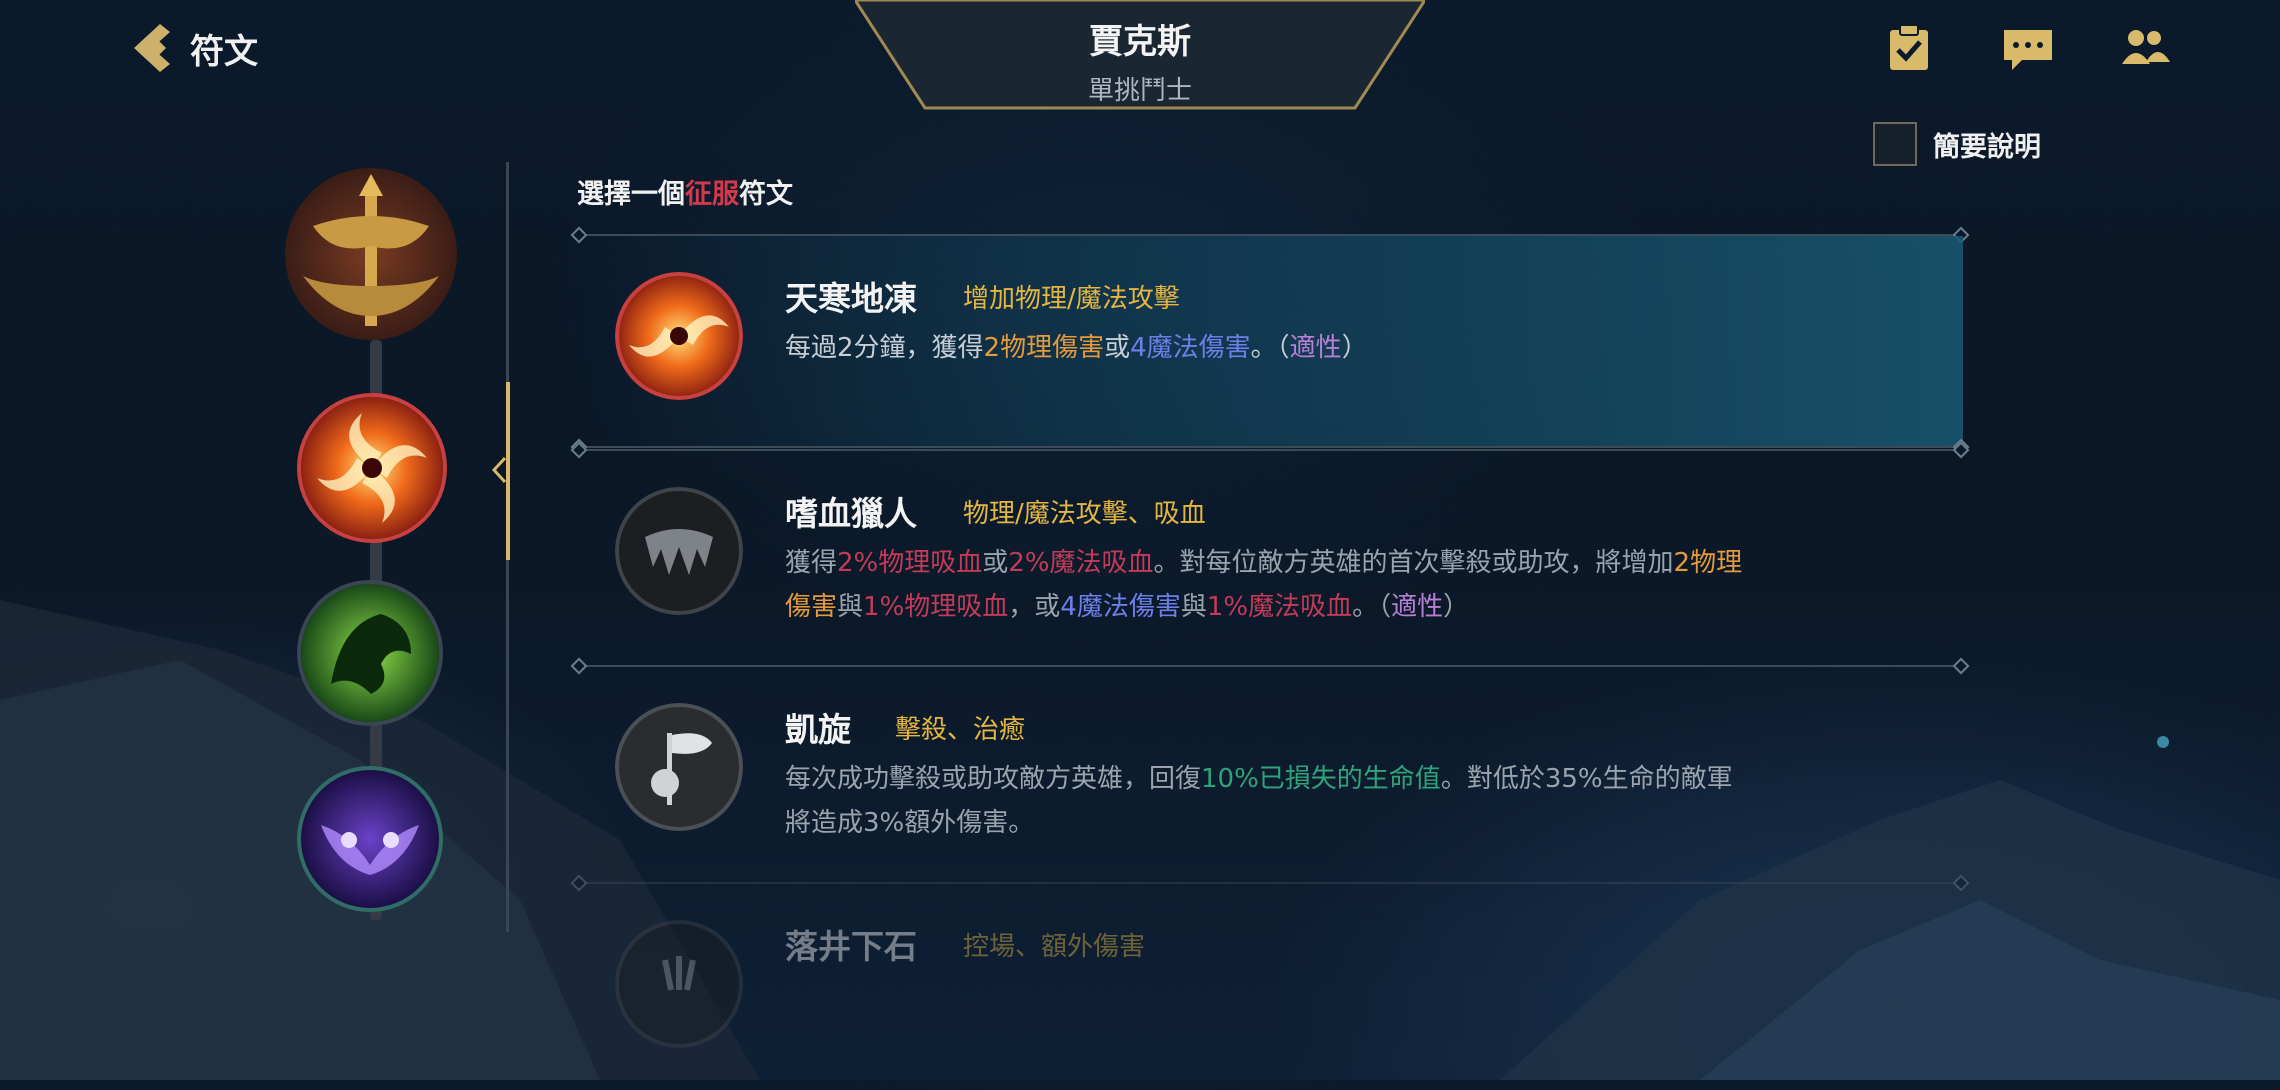  Describe the element at coordinates (811, 563) in the screenshot. I see `rune-text: 獲得` at that location.